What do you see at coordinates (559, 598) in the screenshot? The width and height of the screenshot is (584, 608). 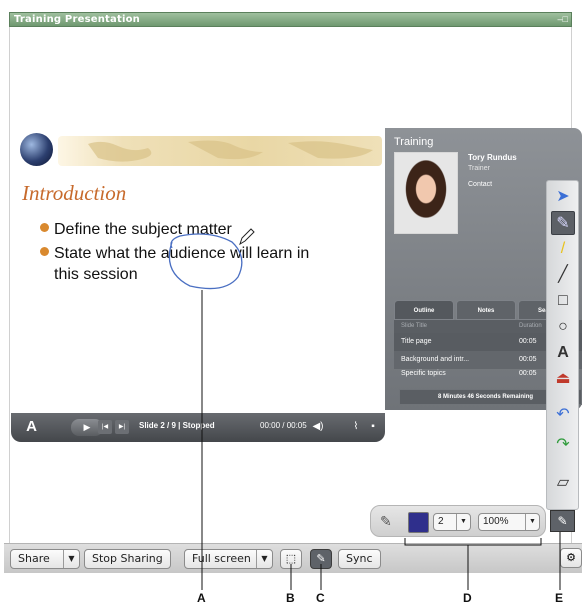 I see `callout-e: E` at bounding box center [559, 598].